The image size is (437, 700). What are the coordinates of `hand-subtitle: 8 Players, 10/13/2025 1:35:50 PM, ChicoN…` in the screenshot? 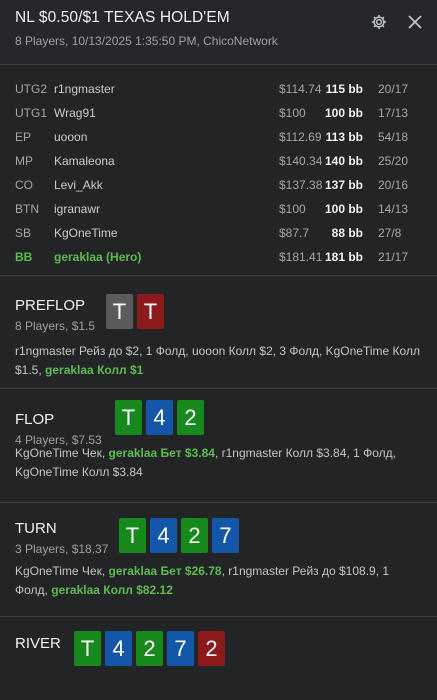 It's located at (146, 41).